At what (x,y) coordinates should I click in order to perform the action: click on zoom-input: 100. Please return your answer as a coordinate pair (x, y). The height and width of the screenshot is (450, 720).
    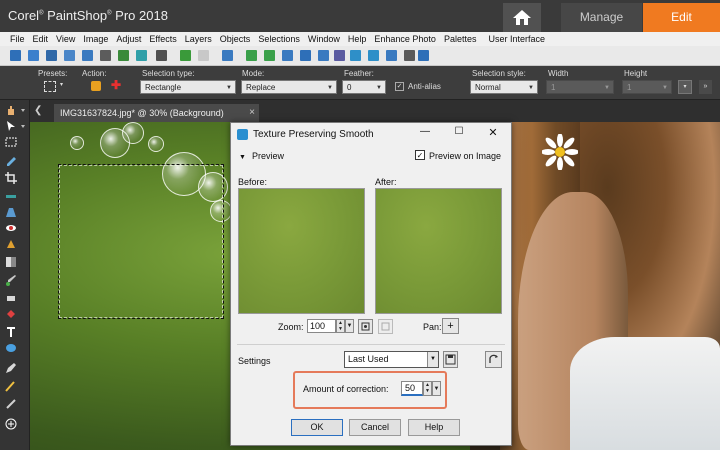
    Looking at the image, I should click on (321, 326).